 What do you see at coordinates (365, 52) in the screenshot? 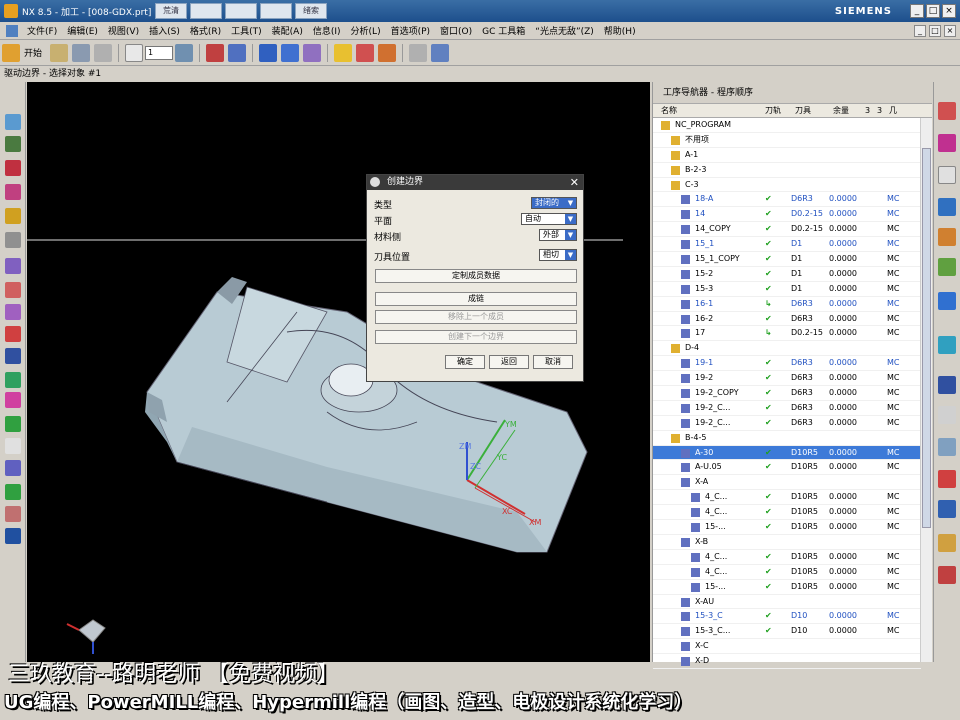
I see `shop-doc-icon` at bounding box center [365, 52].